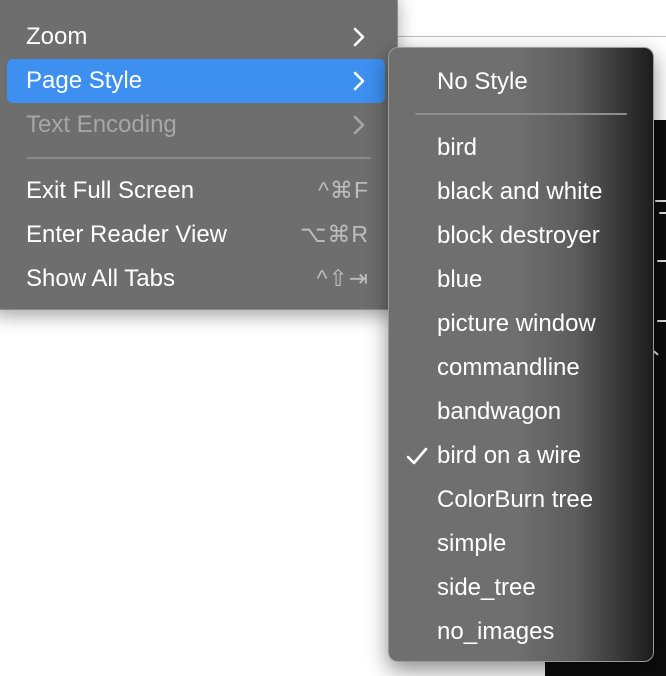 The image size is (666, 676). Describe the element at coordinates (196, 279) in the screenshot. I see `menu-item-show-all-tabs: Show All Tabs ^⇧⇥` at that location.